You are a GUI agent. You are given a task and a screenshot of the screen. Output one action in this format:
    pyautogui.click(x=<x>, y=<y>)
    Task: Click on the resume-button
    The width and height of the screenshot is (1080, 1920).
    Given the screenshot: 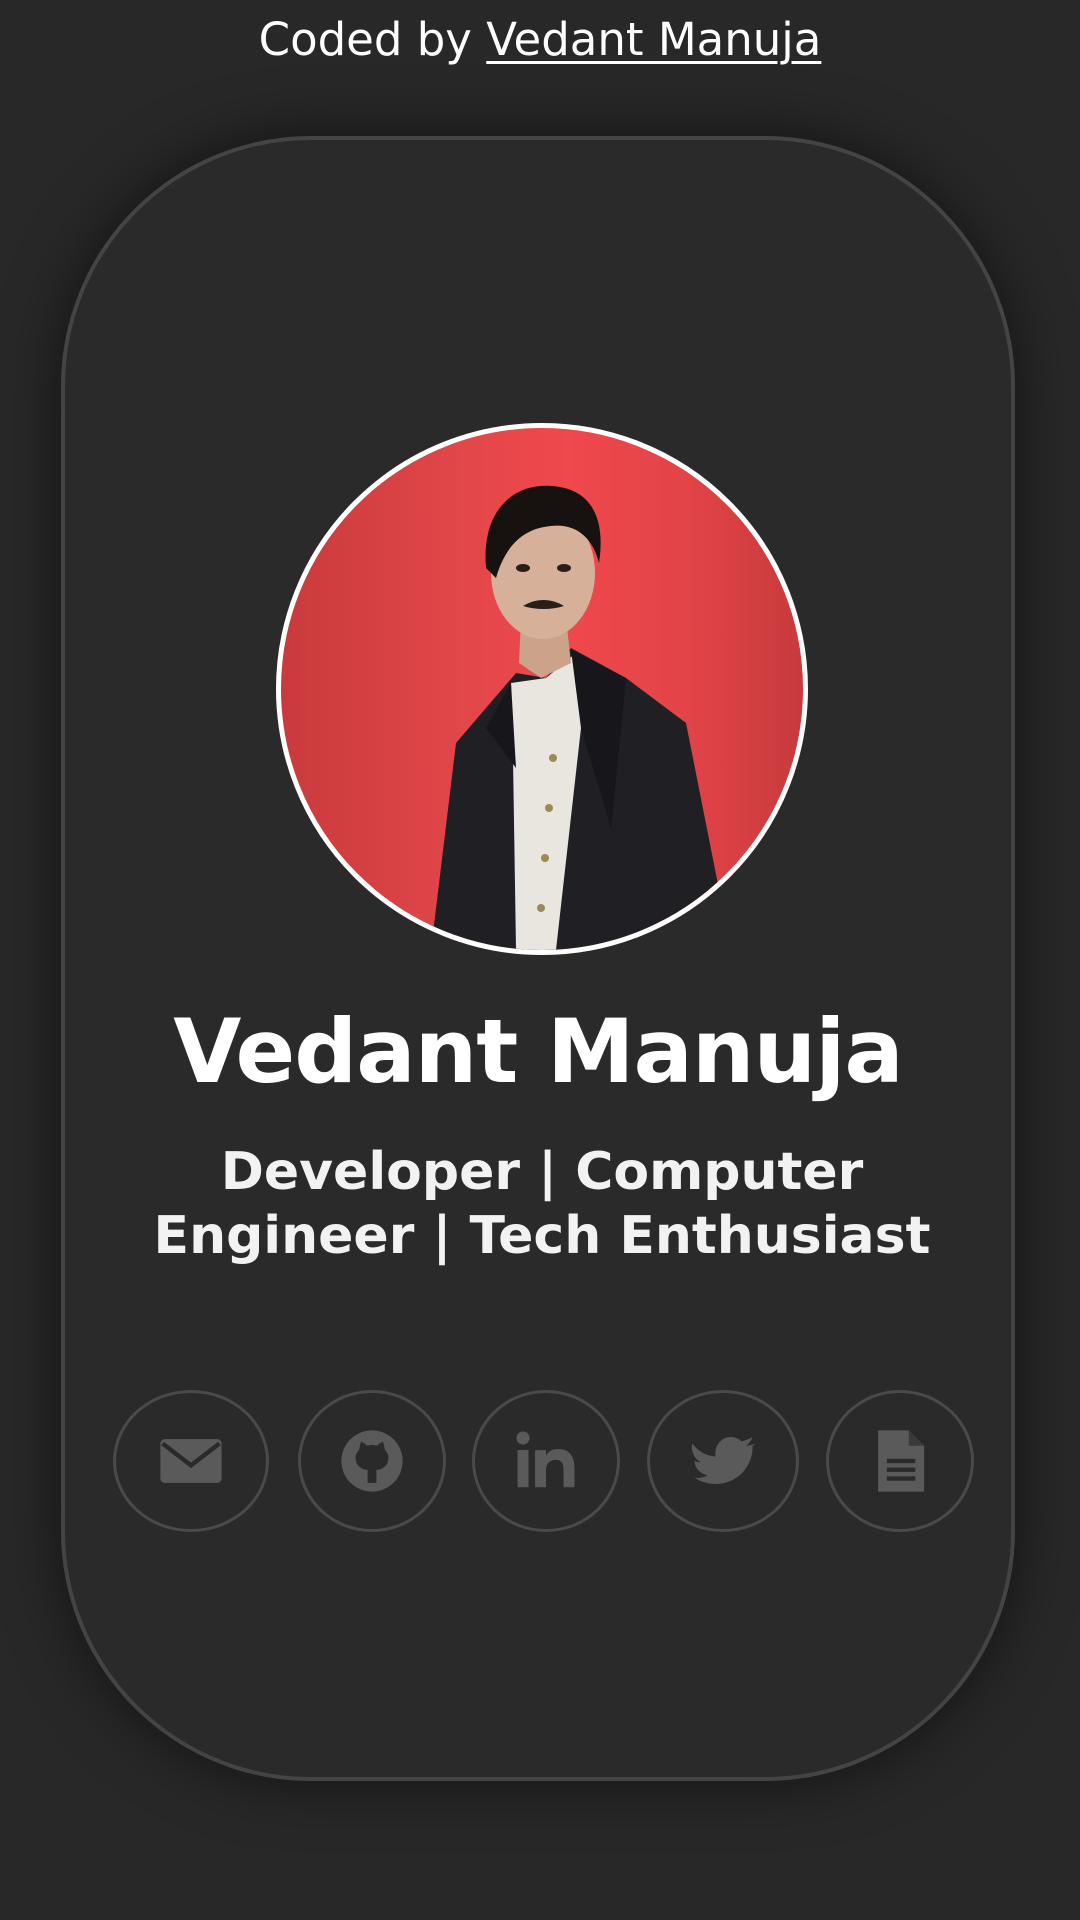 What is the action you would take?
    pyautogui.click(x=900, y=1461)
    